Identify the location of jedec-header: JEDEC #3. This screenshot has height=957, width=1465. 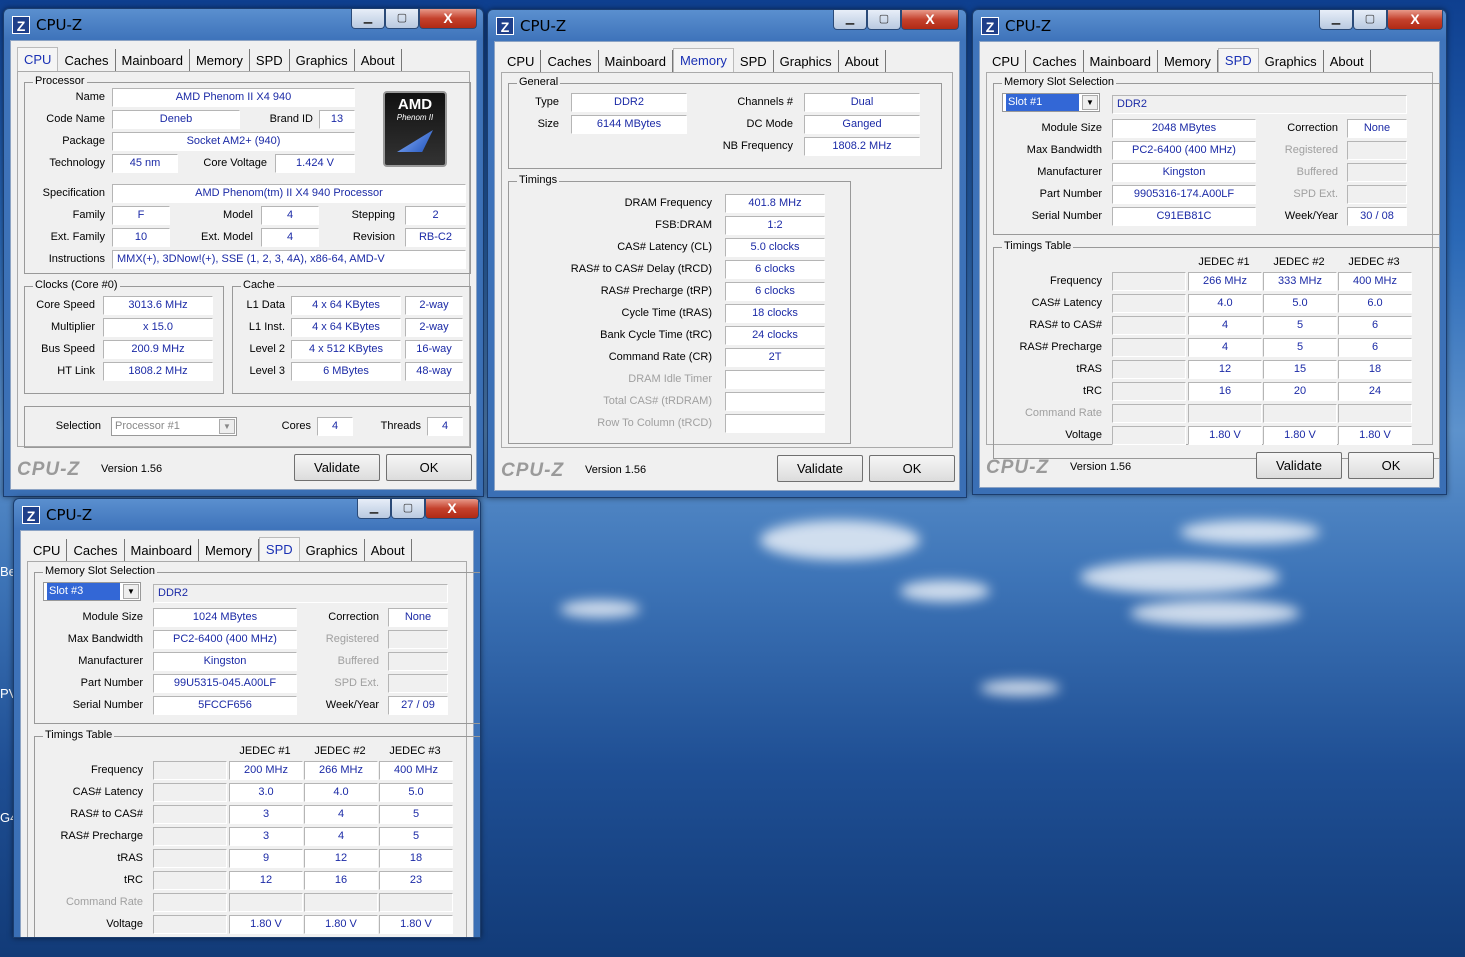
(415, 751).